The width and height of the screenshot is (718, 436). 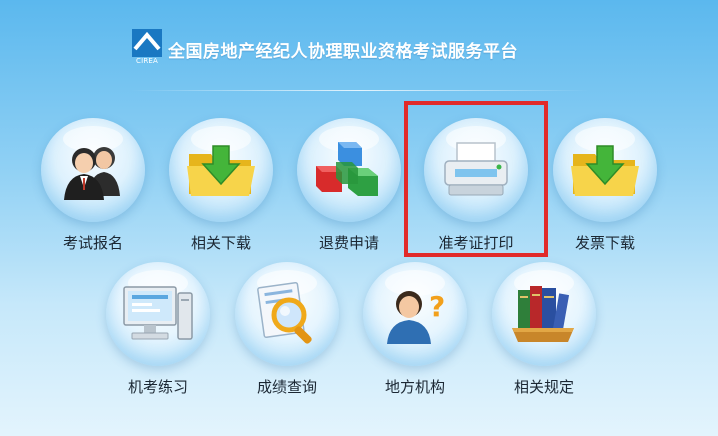 I want to click on books-icon, so click(x=543, y=314).